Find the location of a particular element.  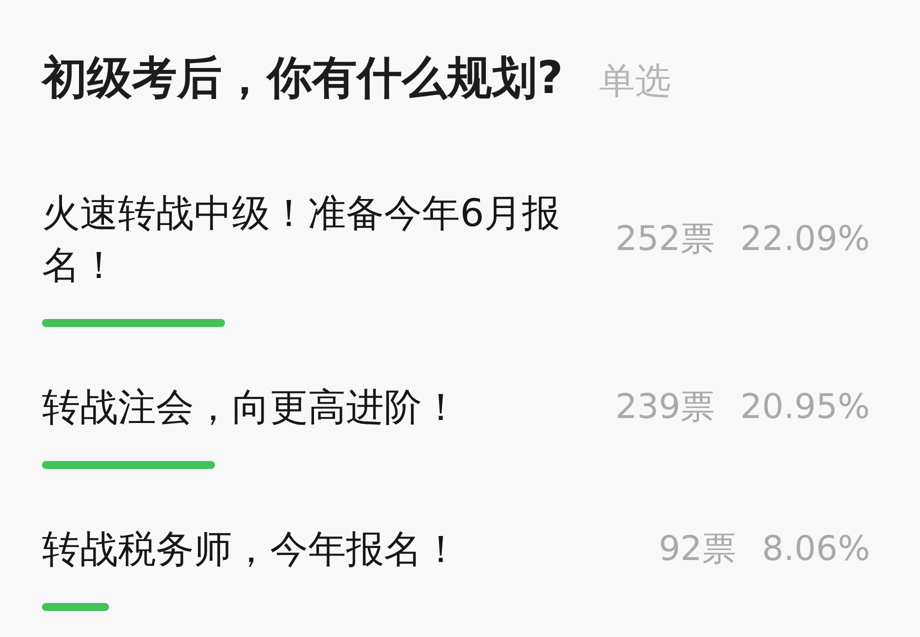

vote-percentage: 8.06% is located at coordinates (816, 549).